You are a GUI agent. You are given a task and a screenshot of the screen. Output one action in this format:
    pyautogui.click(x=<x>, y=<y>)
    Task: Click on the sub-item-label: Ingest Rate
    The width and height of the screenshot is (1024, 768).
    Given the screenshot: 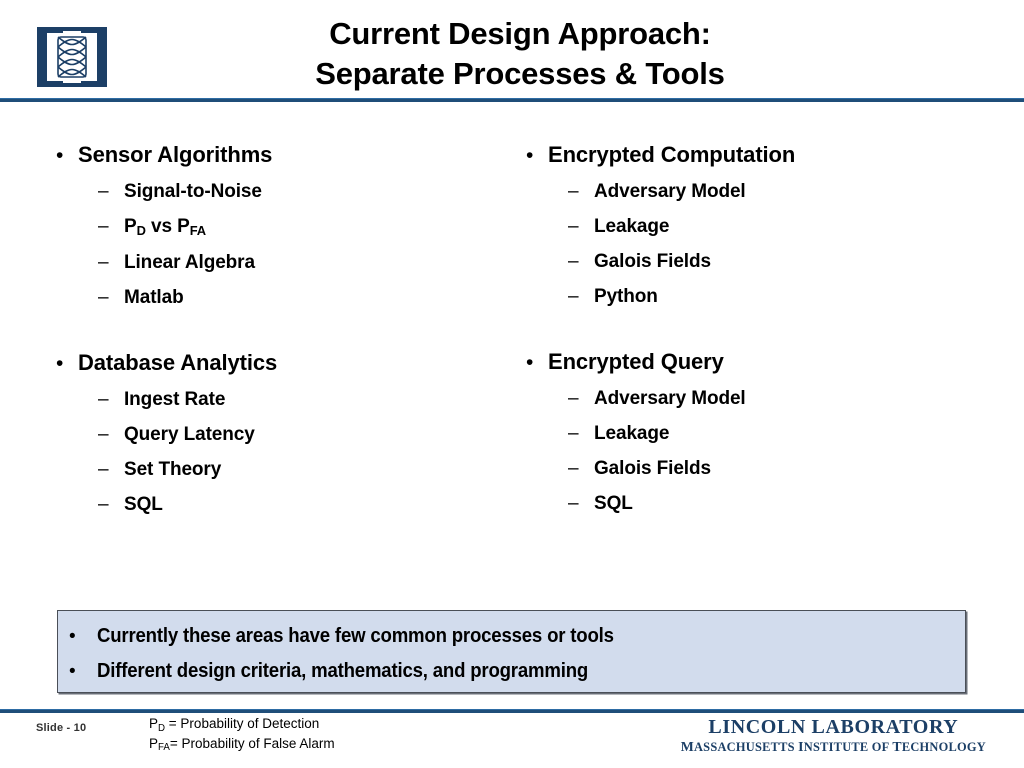 What is the action you would take?
    pyautogui.click(x=175, y=399)
    